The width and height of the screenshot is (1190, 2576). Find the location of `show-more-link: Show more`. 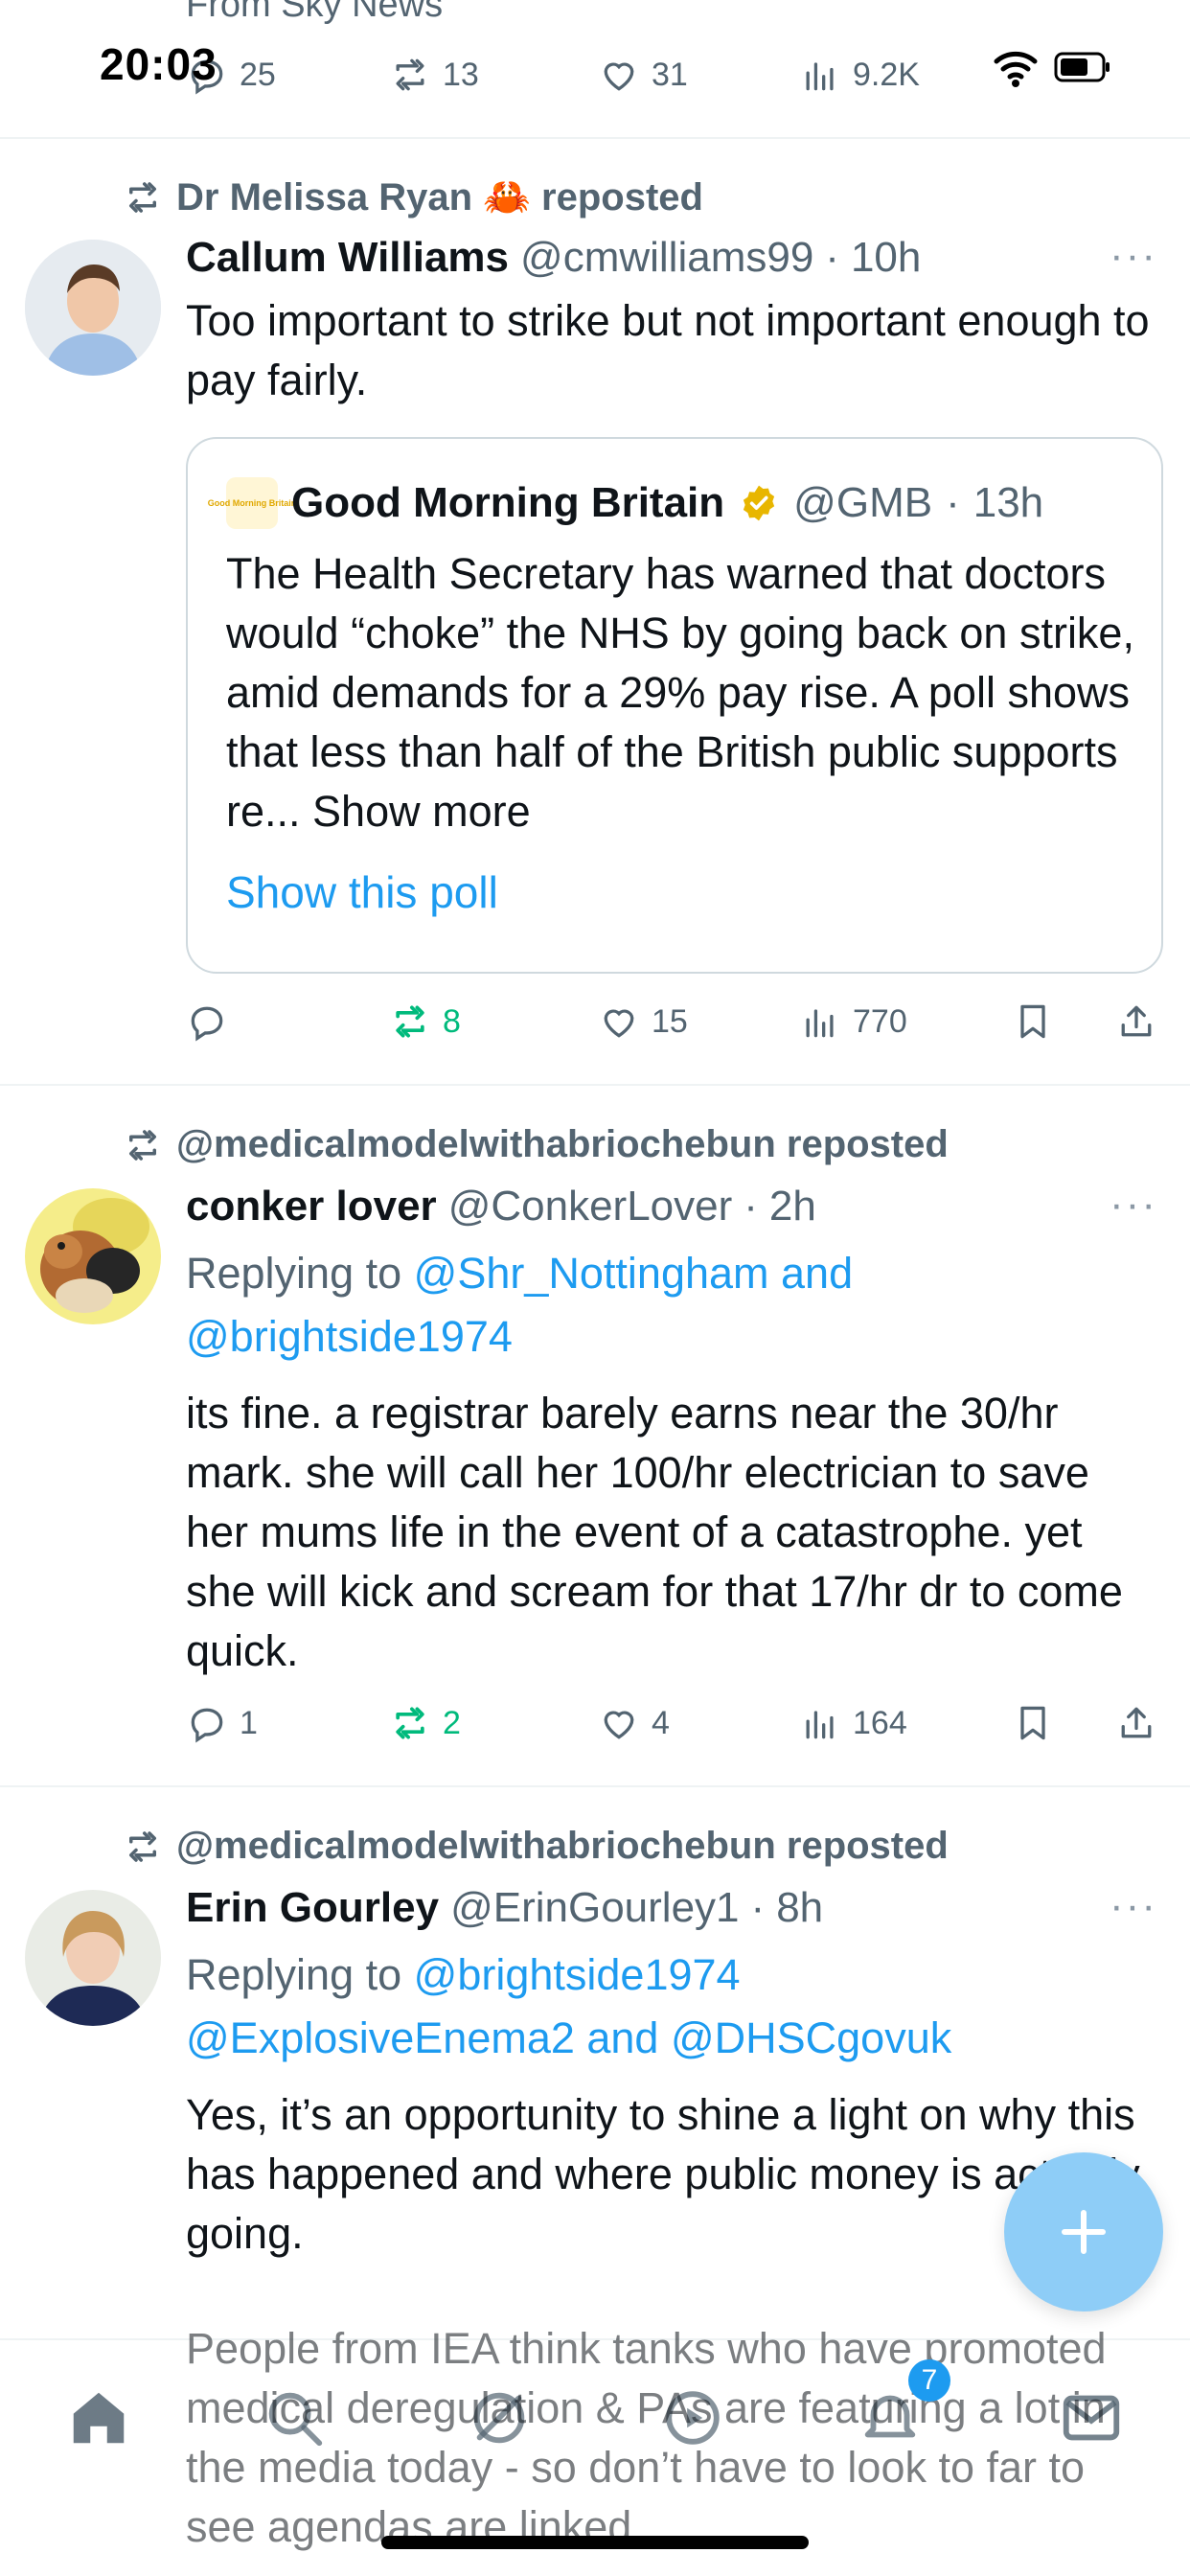

show-more-link: Show more is located at coordinates (421, 811).